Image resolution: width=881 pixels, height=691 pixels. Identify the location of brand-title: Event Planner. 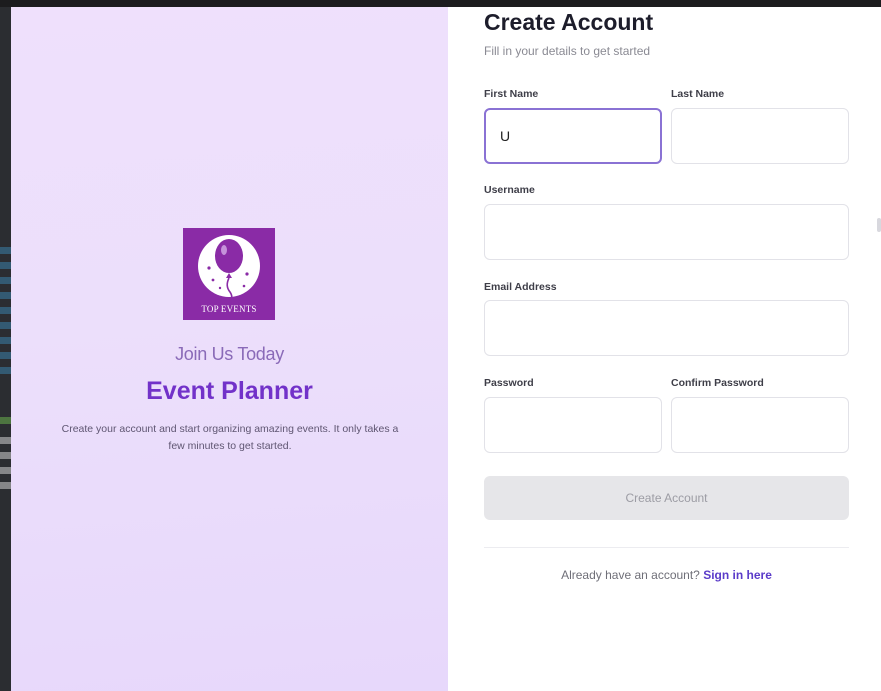
(229, 391).